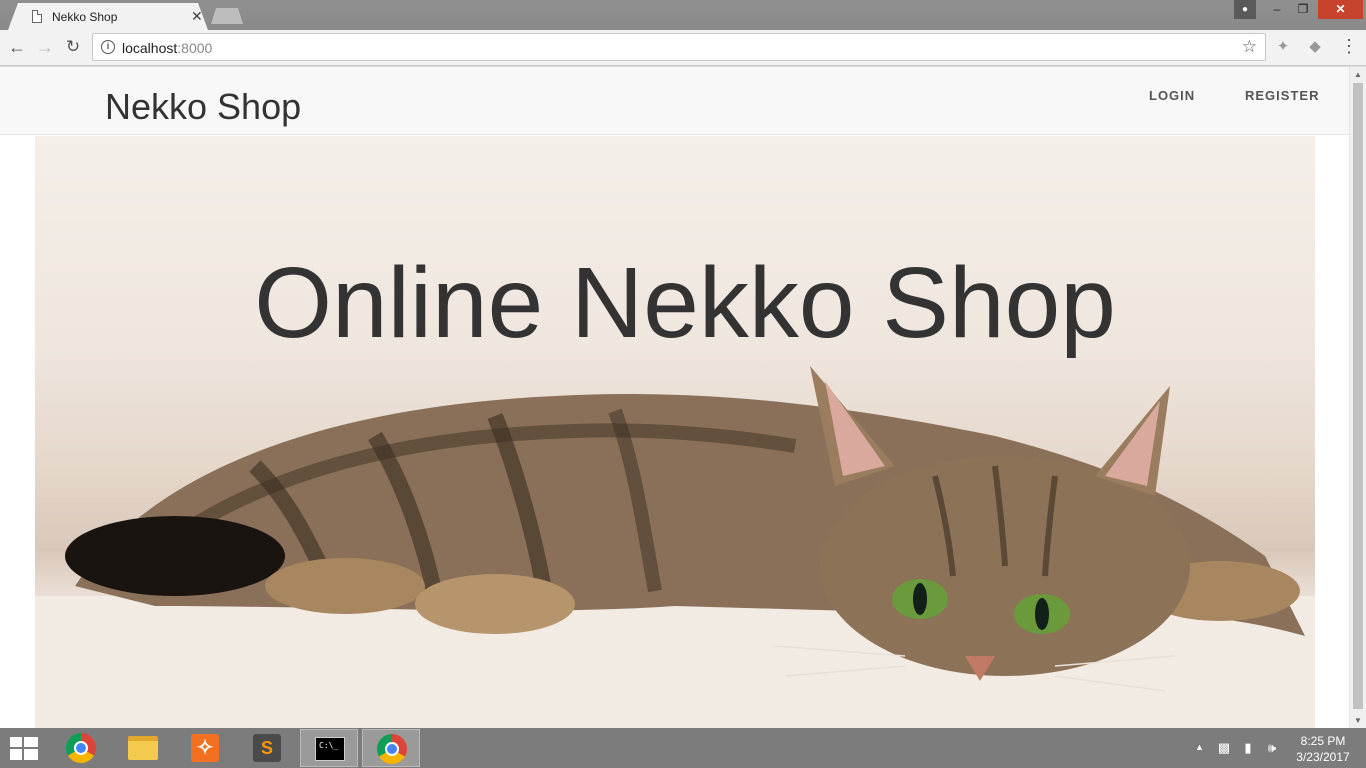  I want to click on tray-power-icon: ▩, so click(1224, 748).